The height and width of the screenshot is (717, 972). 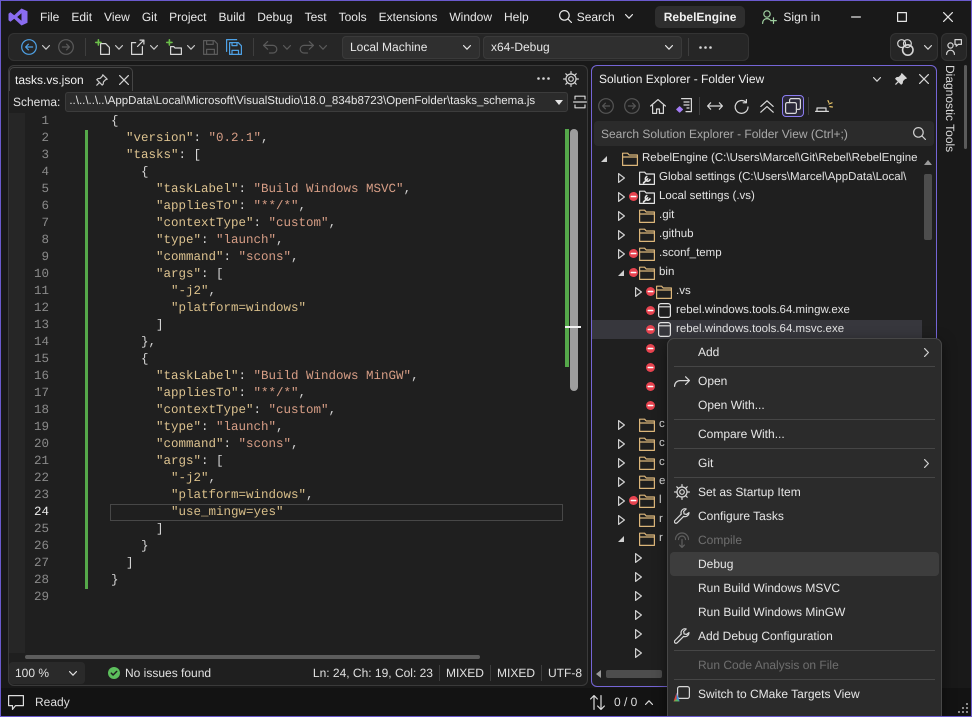 I want to click on menu-item: Add, so click(x=804, y=352).